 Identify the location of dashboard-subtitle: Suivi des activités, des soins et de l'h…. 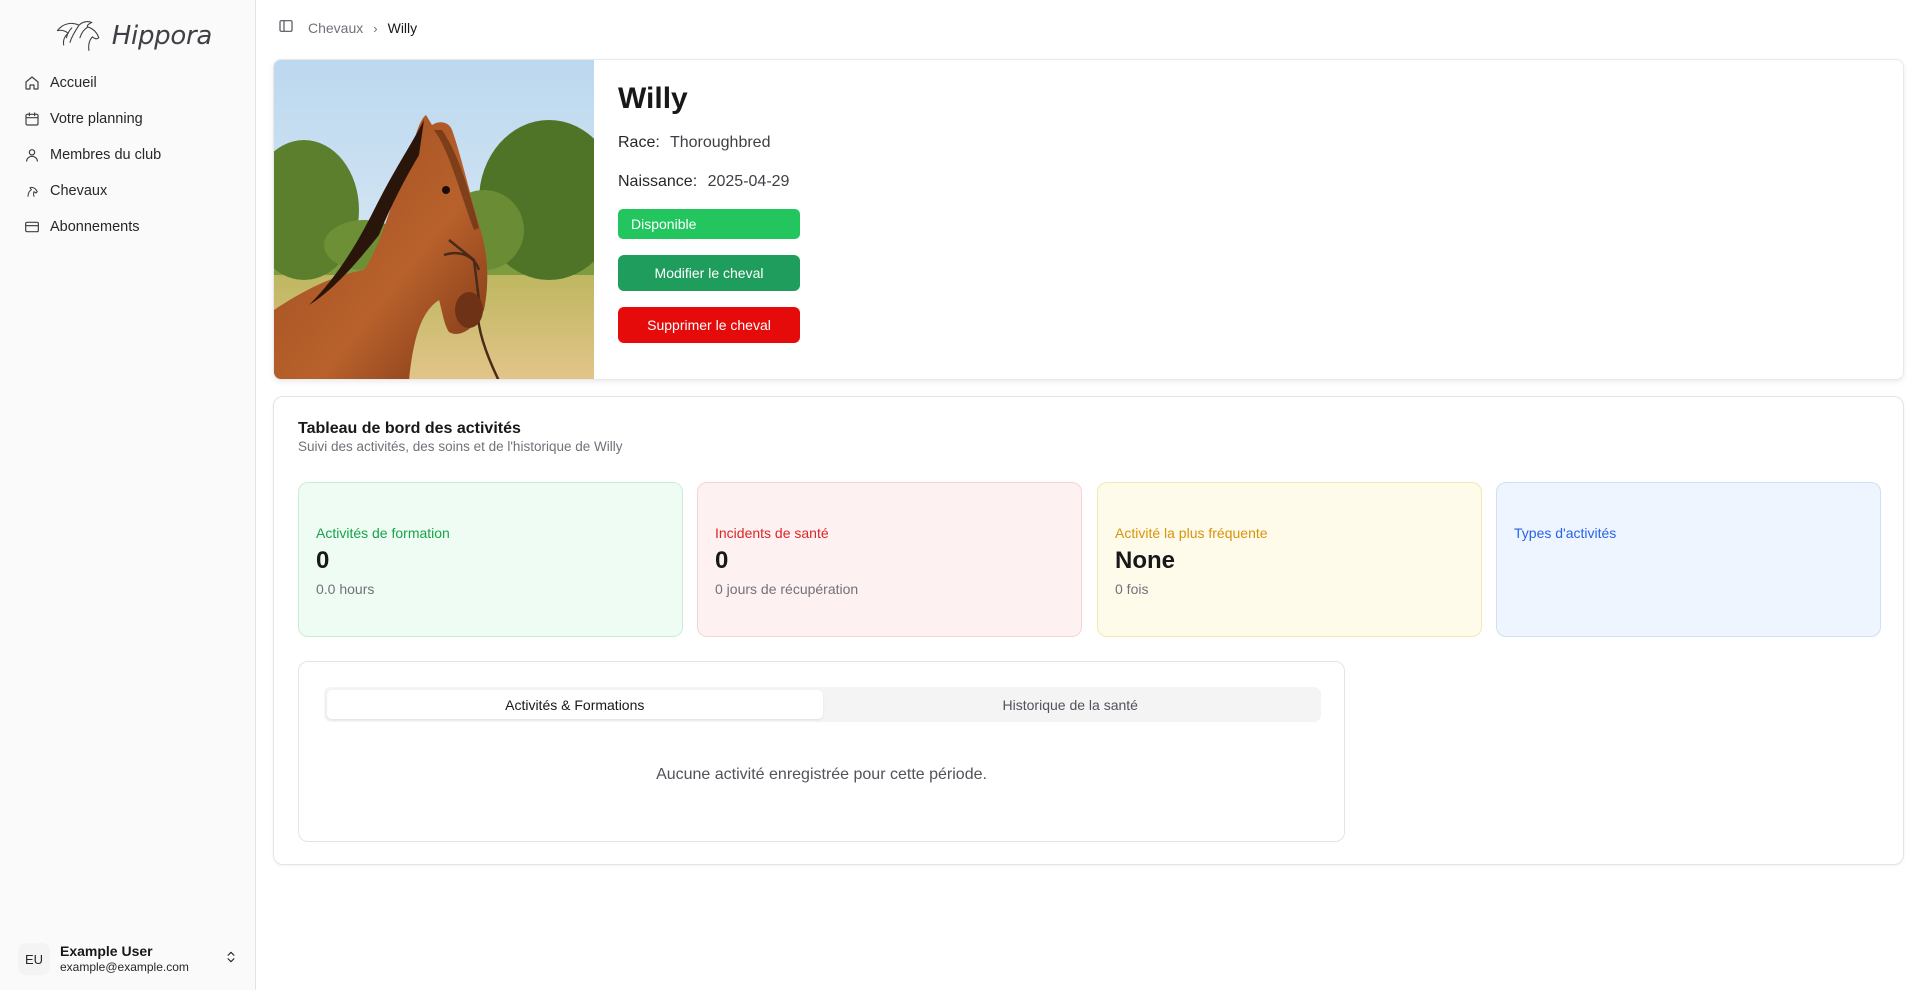
(460, 446).